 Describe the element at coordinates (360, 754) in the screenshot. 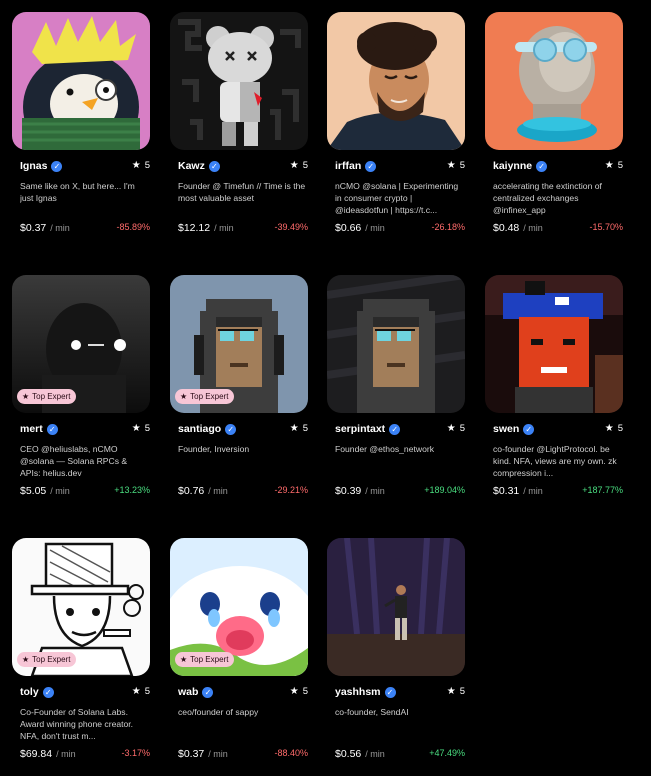

I see `creator-price: $0.56/ min` at that location.